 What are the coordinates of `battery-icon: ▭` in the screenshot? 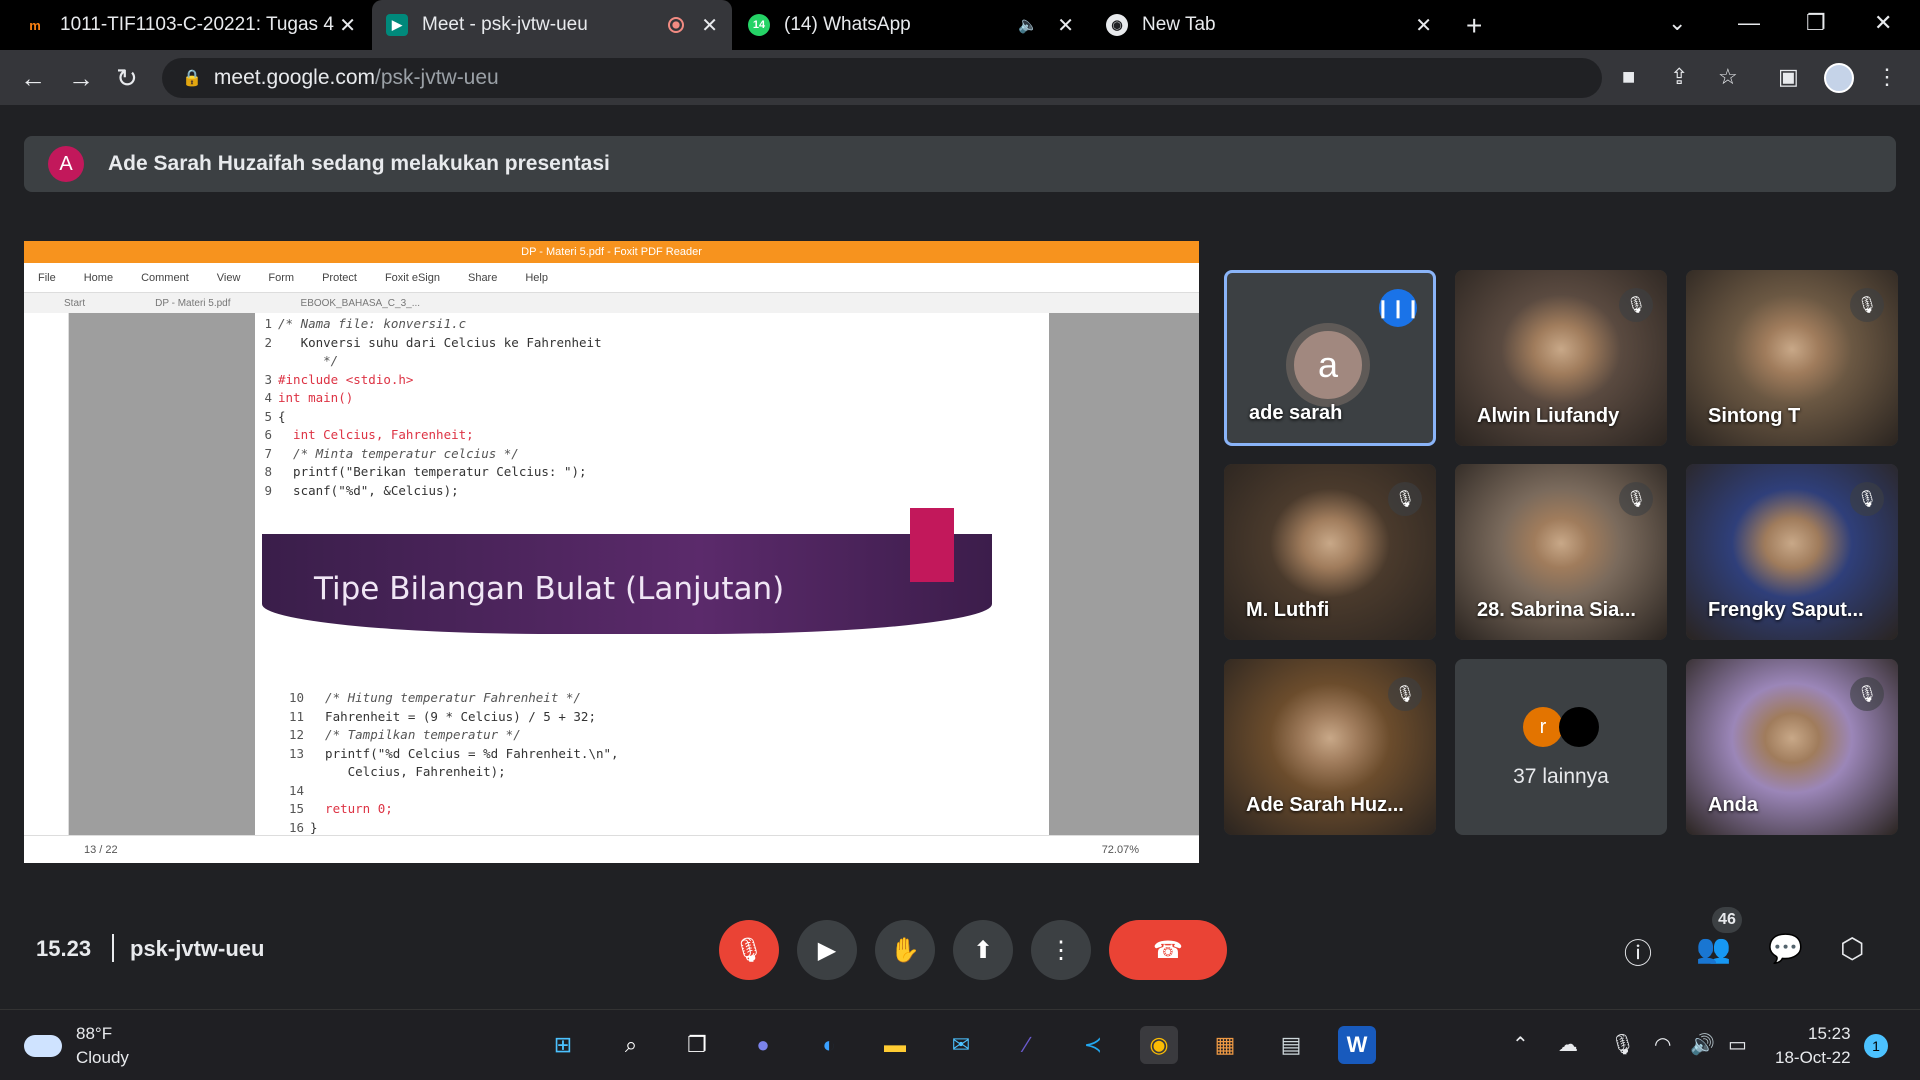 It's located at (1737, 1044).